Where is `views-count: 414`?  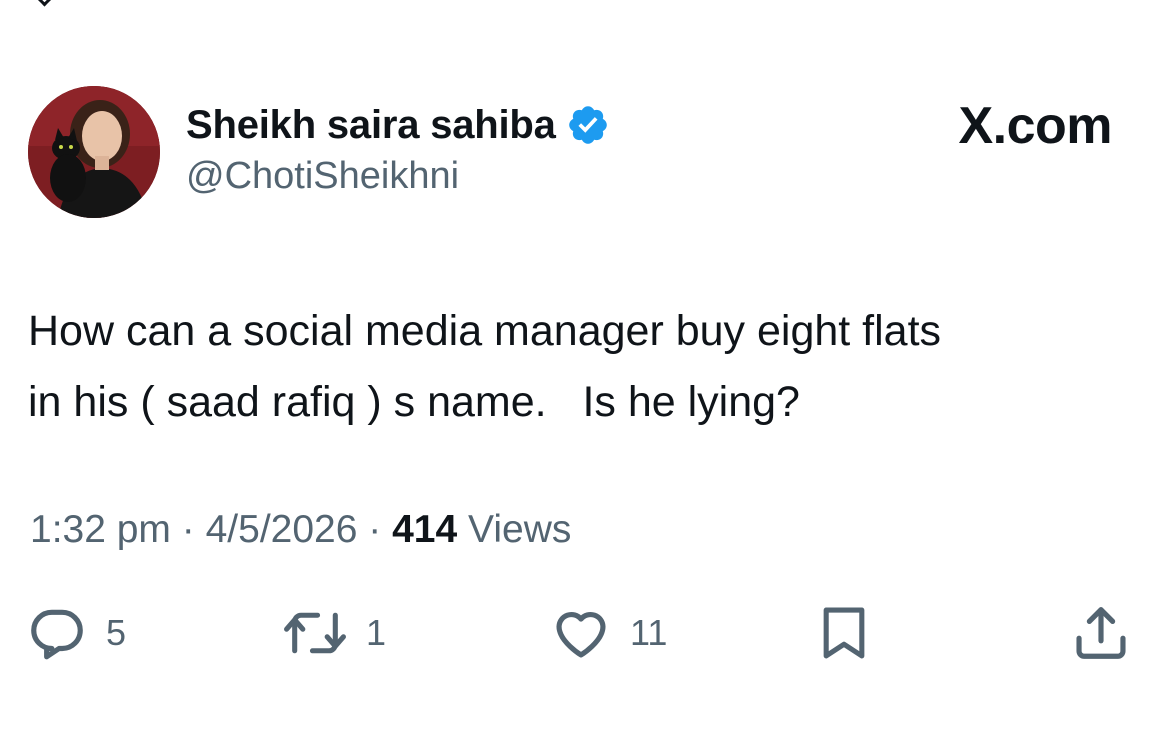
views-count: 414 is located at coordinates (425, 529).